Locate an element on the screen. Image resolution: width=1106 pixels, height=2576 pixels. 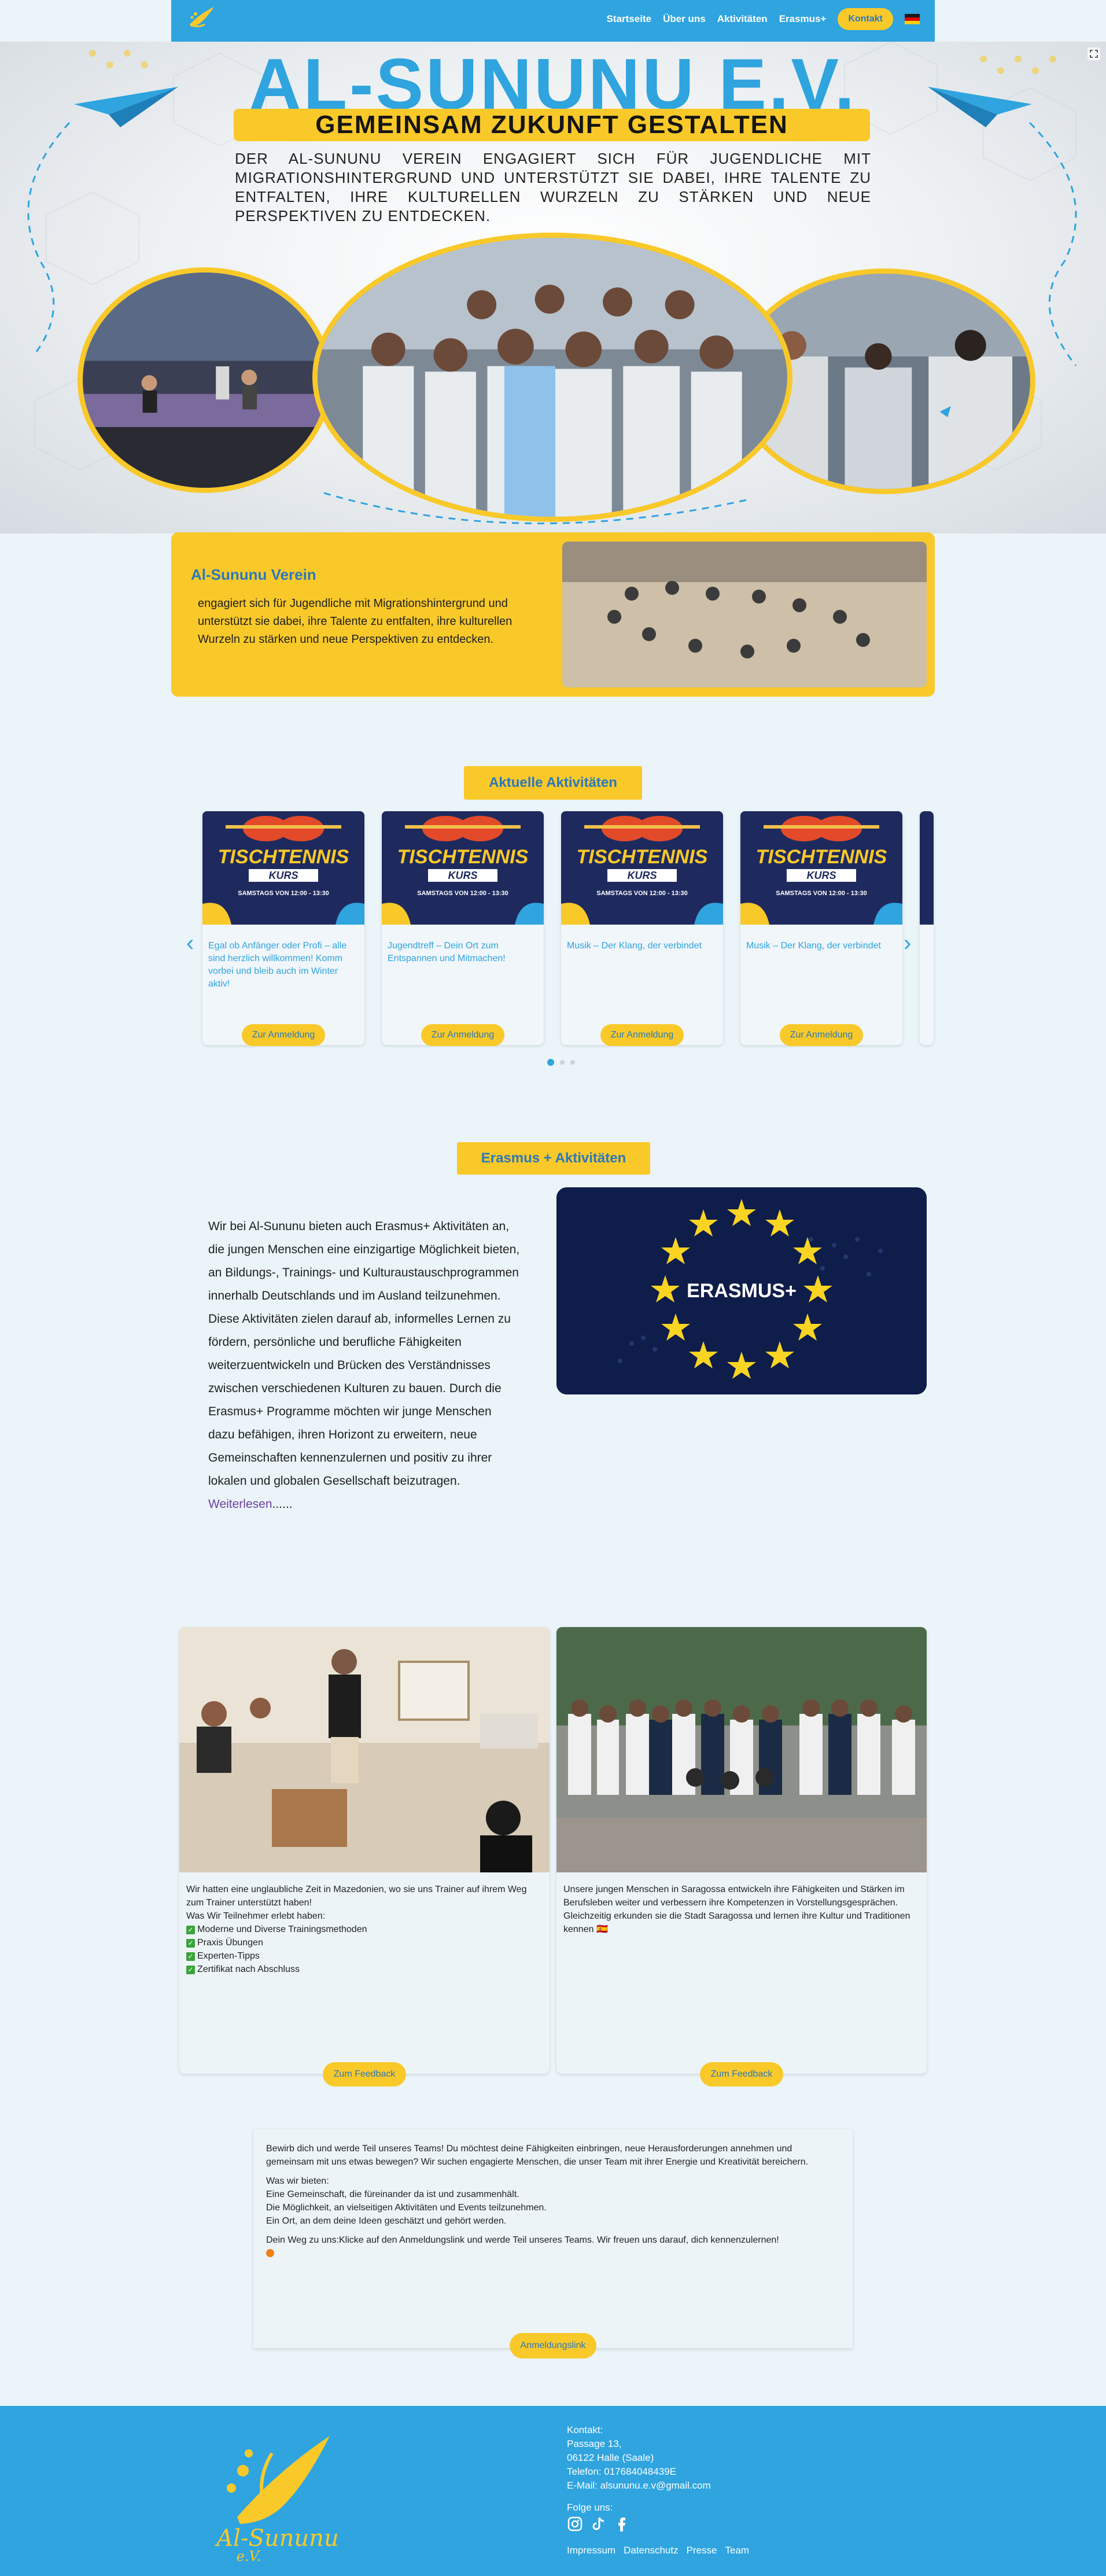
hero-slogan: GEMEINSAM ZUKUNFT GESTALTEN is located at coordinates (552, 125).